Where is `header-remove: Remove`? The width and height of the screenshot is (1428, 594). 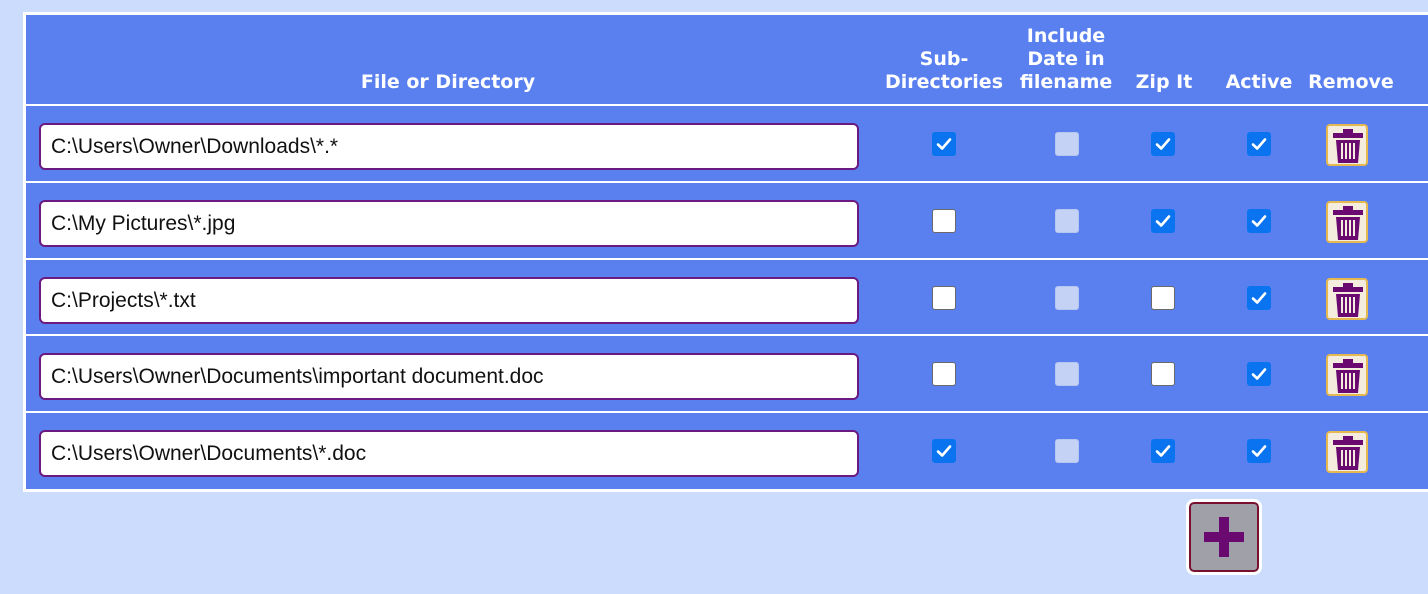 header-remove: Remove is located at coordinates (1351, 82).